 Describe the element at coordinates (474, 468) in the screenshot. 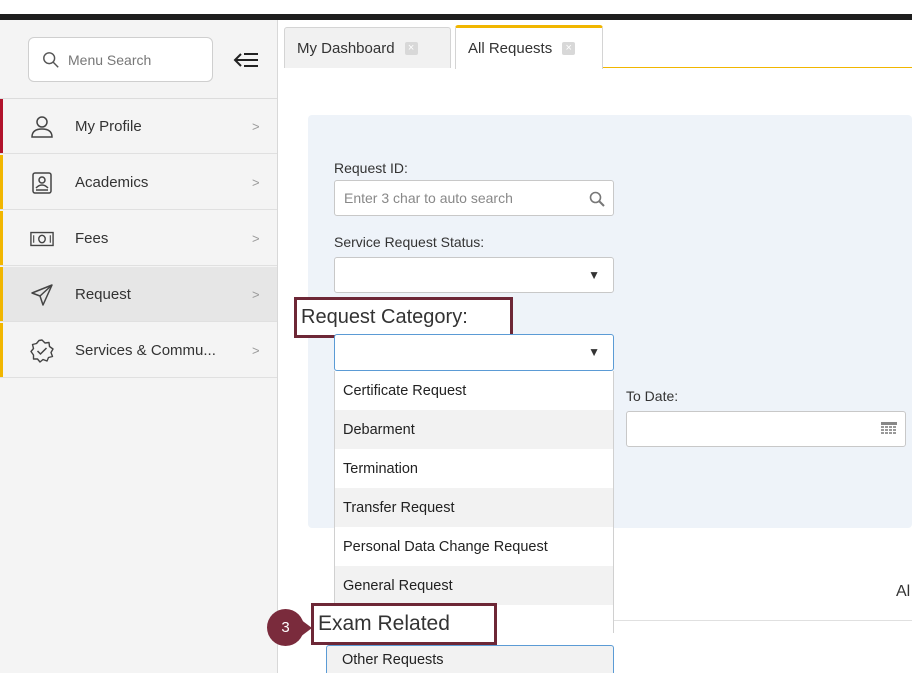

I see `option-termination: Termination` at that location.